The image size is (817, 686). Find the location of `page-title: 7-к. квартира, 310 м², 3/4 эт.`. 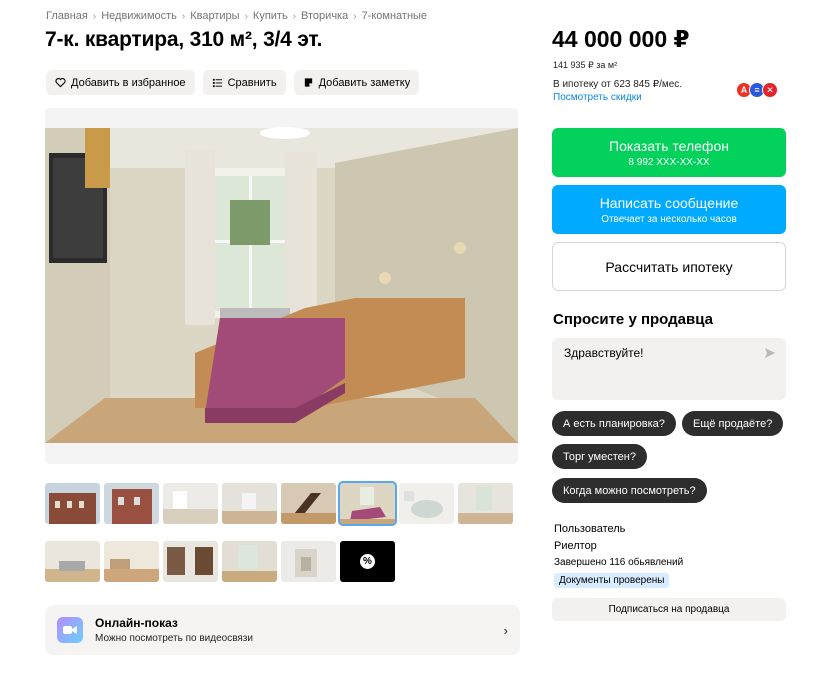

page-title: 7-к. квартира, 310 м², 3/4 эт. is located at coordinates (184, 39).